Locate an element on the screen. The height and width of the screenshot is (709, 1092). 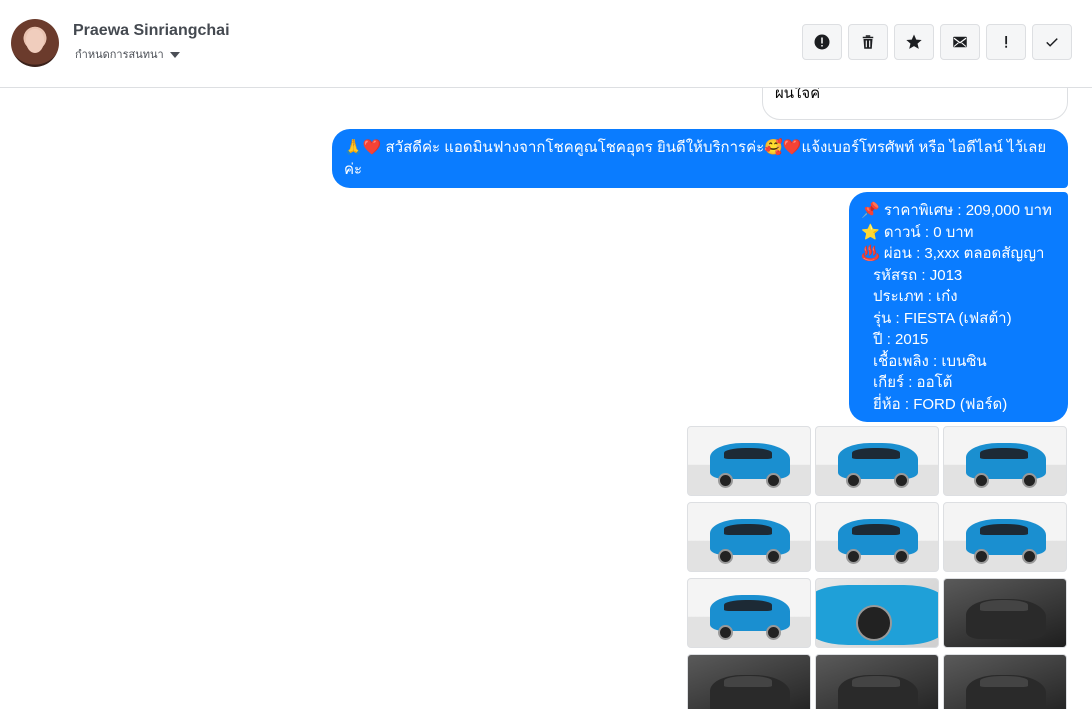
mail-button is located at coordinates (960, 42).